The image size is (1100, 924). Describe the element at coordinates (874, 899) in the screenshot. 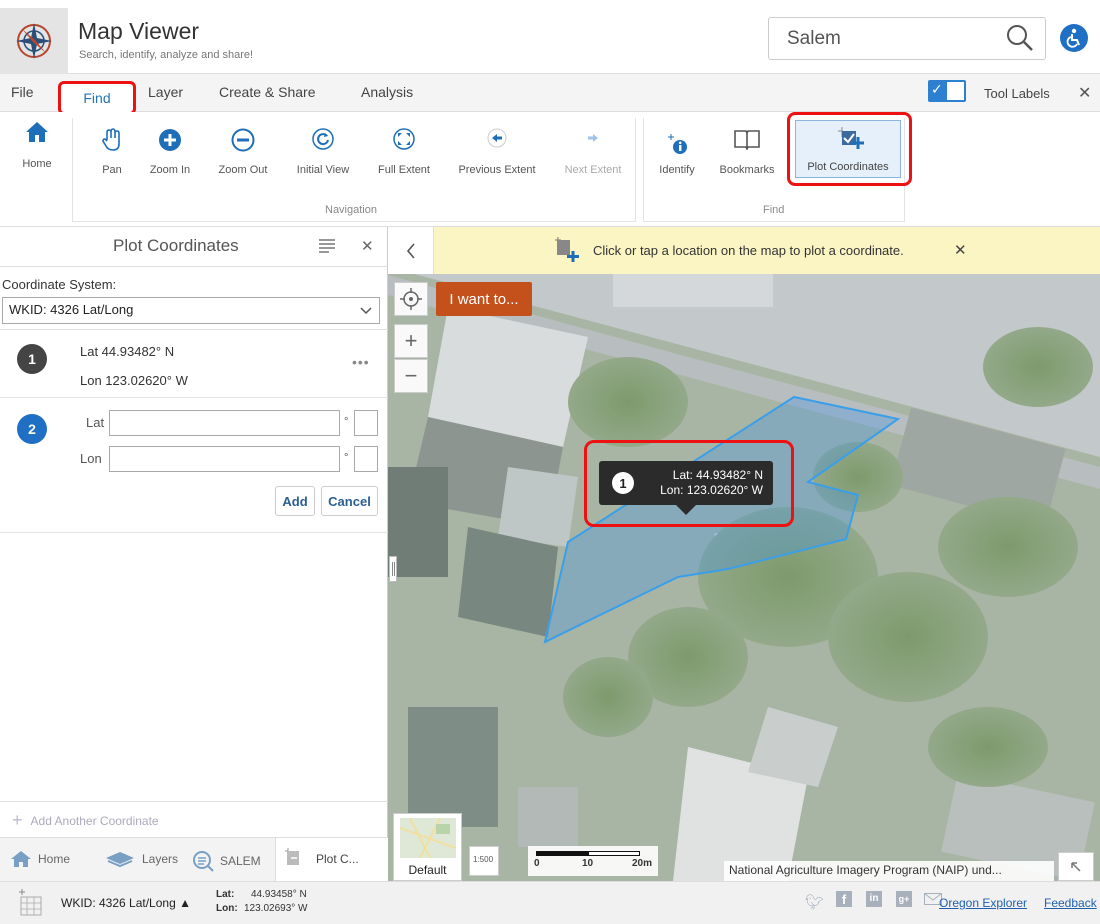

I see `linkedin-icon: in` at that location.